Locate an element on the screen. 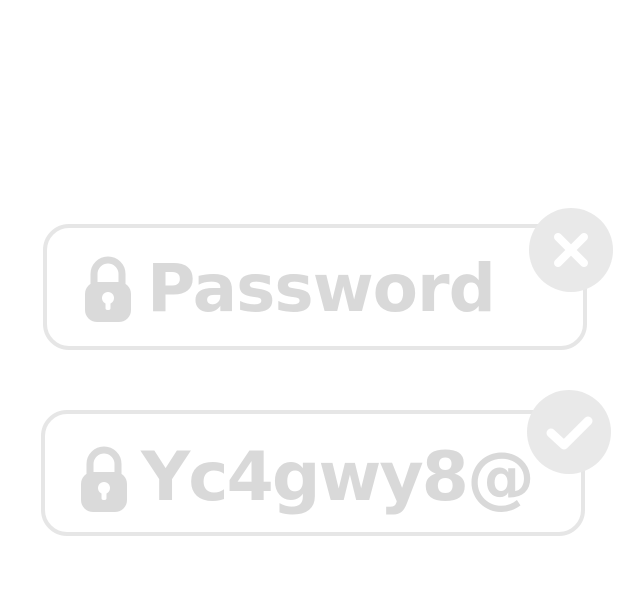 Image resolution: width=640 pixels, height=605 pixels. valid-status-badge is located at coordinates (569, 432).